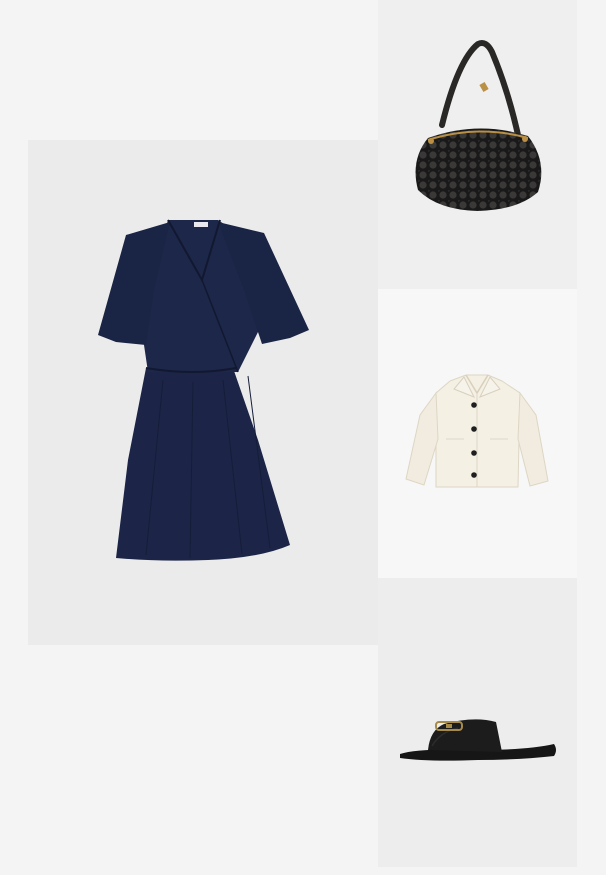 Image resolution: width=606 pixels, height=875 pixels. I want to click on sandal-product-tile, so click(477, 722).